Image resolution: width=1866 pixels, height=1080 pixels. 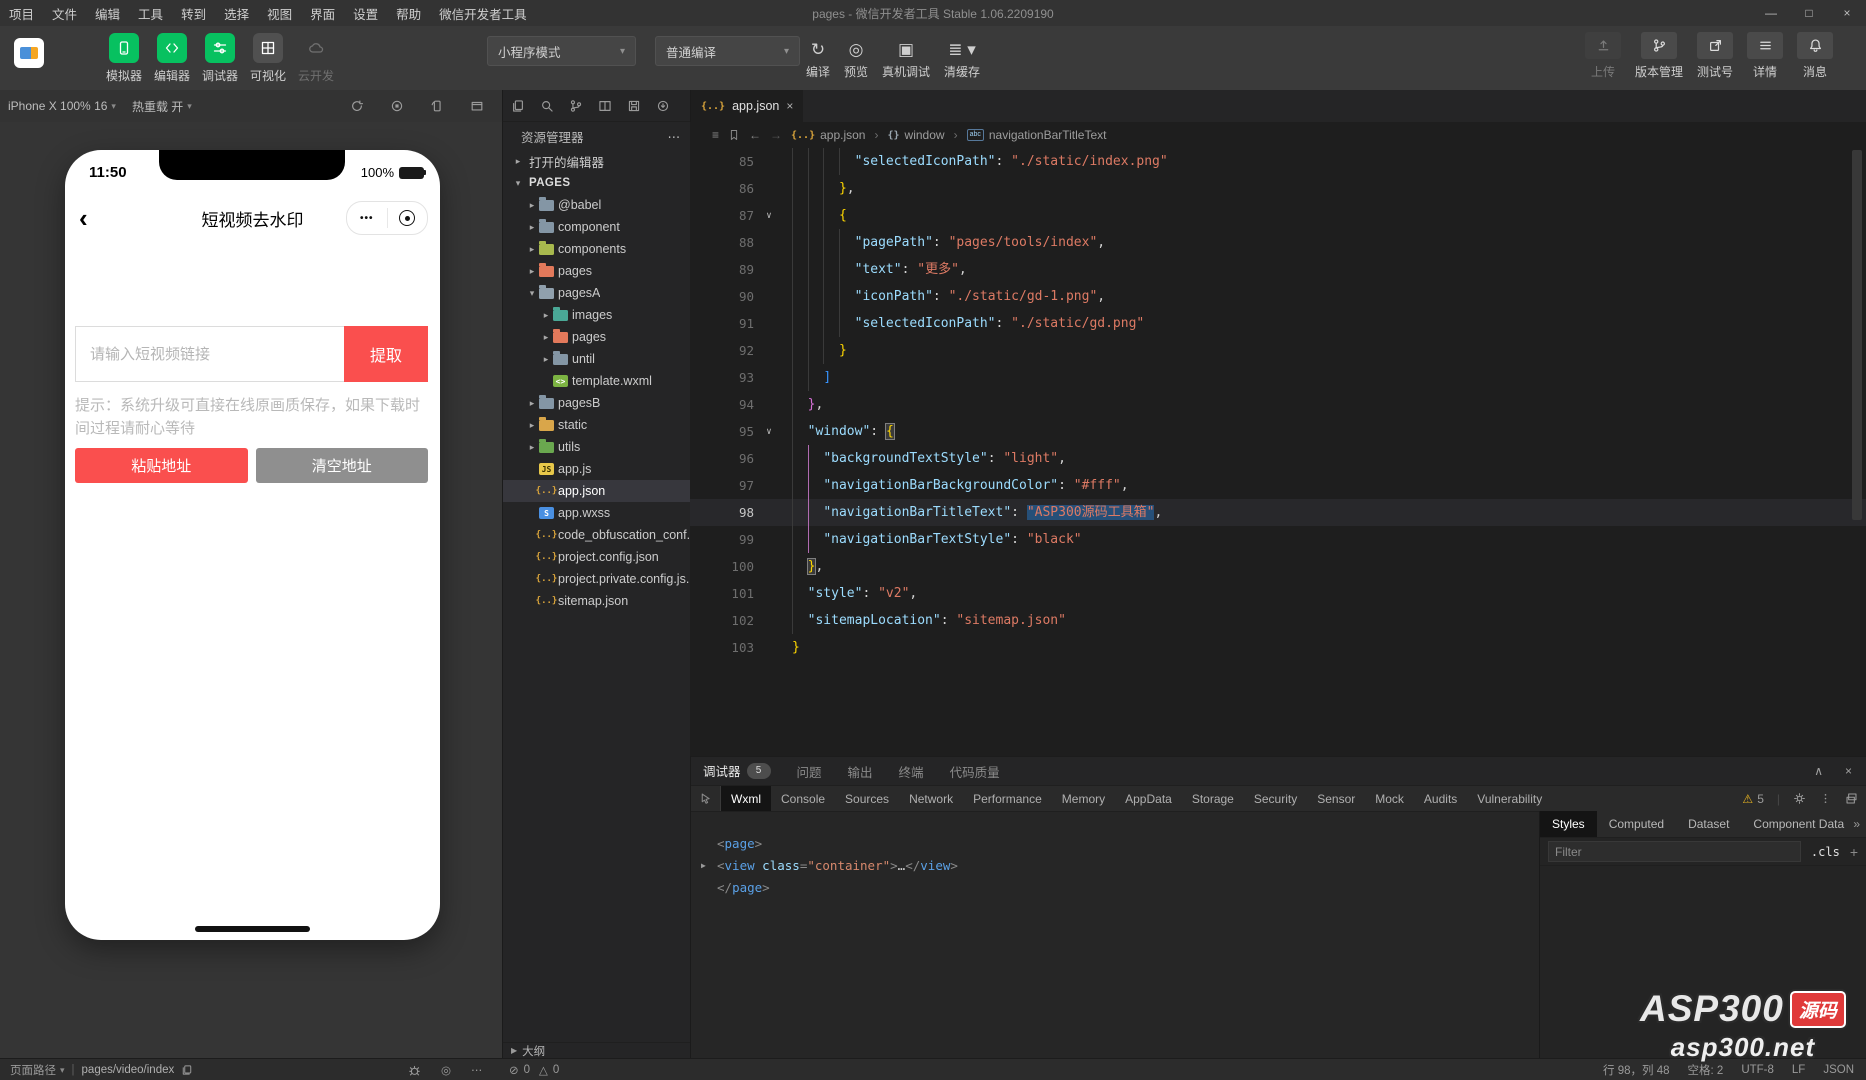 What do you see at coordinates (483, 13) in the screenshot?
I see `menu-item-10: 微信开发者工具` at bounding box center [483, 13].